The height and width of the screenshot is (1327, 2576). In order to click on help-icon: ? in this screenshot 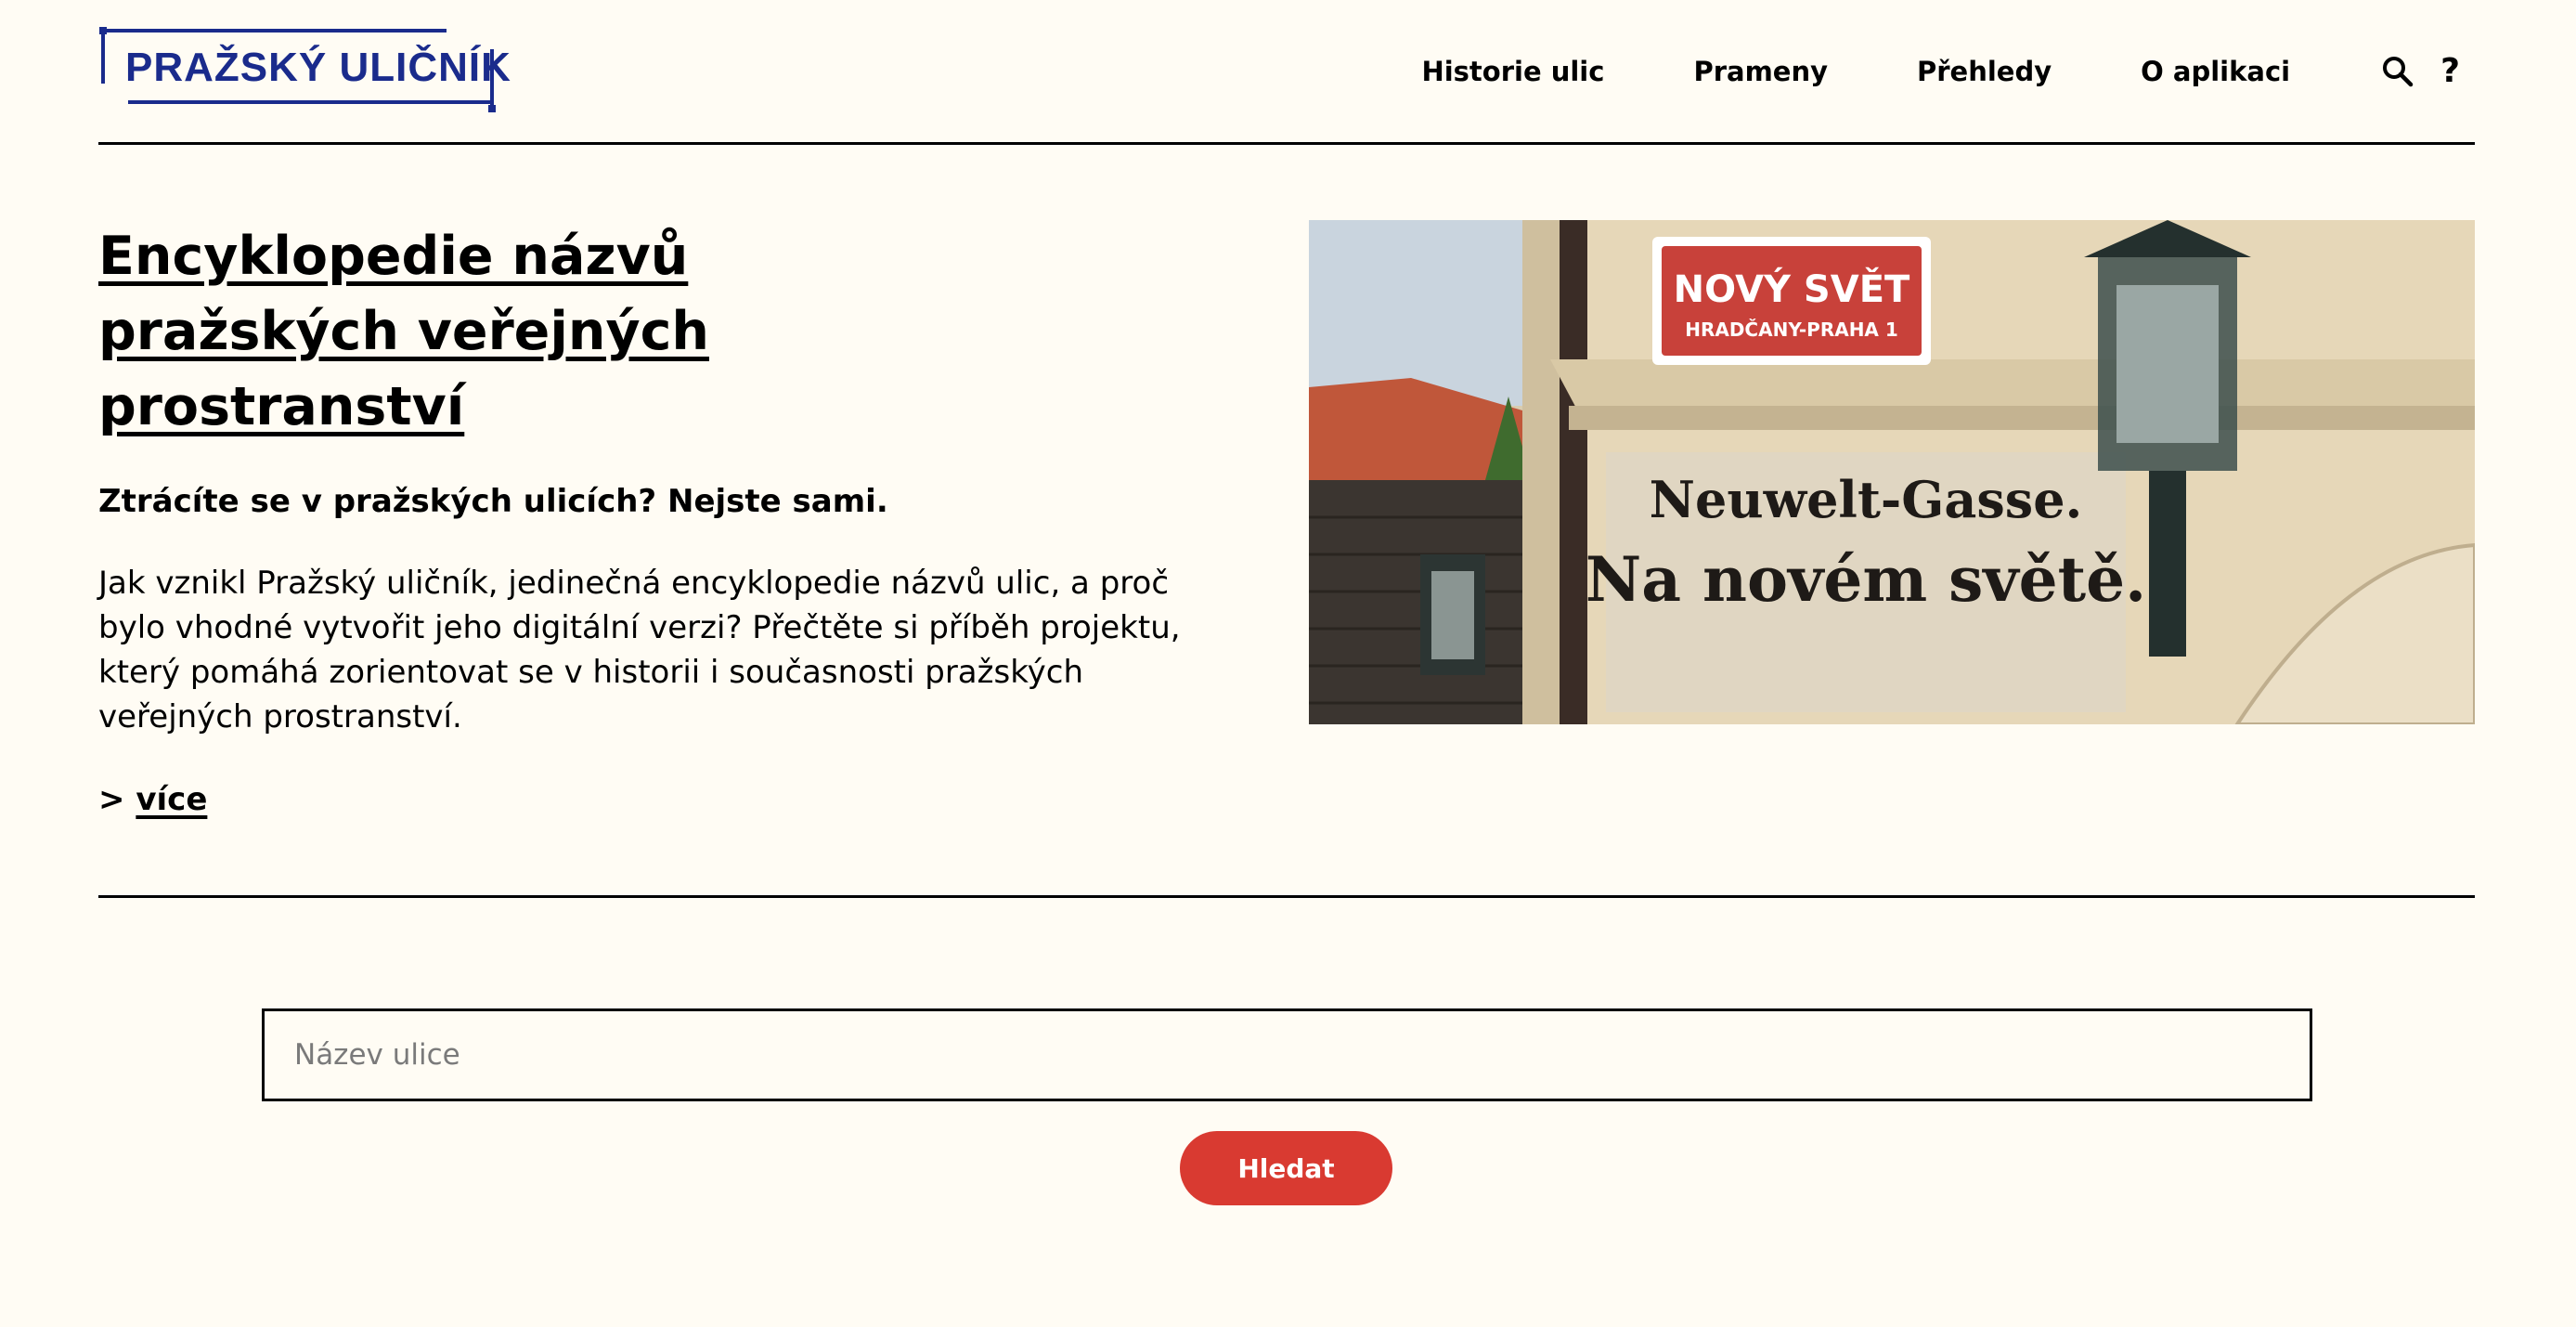, I will do `click(2450, 71)`.